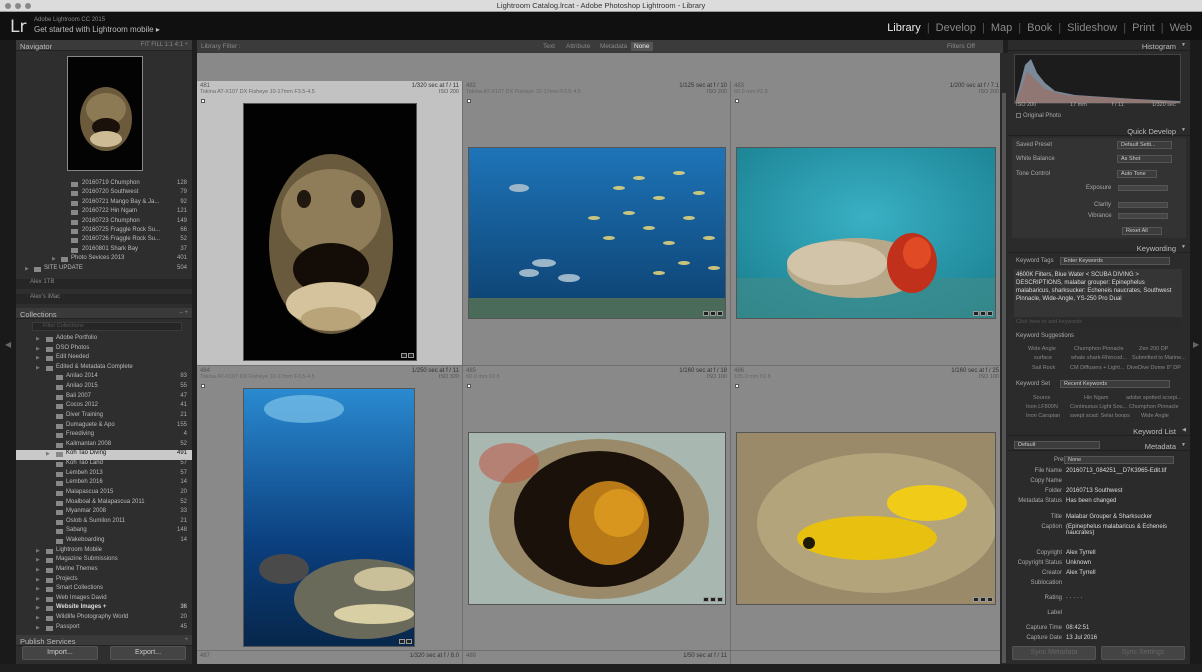 The width and height of the screenshot is (1202, 672). Describe the element at coordinates (578, 46) in the screenshot. I see `filter-tab-attribute: Attribute` at that location.